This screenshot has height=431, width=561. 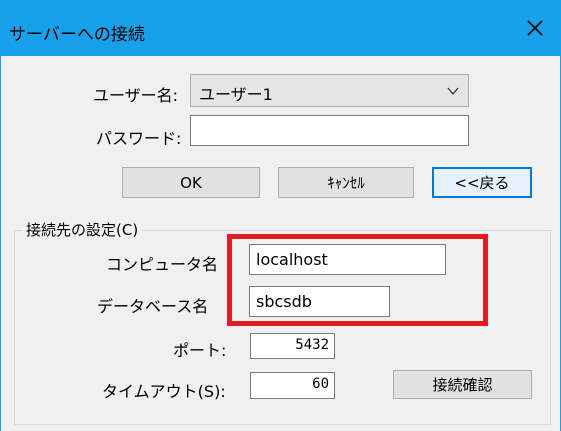 What do you see at coordinates (346, 182) in the screenshot?
I see `cancel-button: ｷｬﾝｾﾙ` at bounding box center [346, 182].